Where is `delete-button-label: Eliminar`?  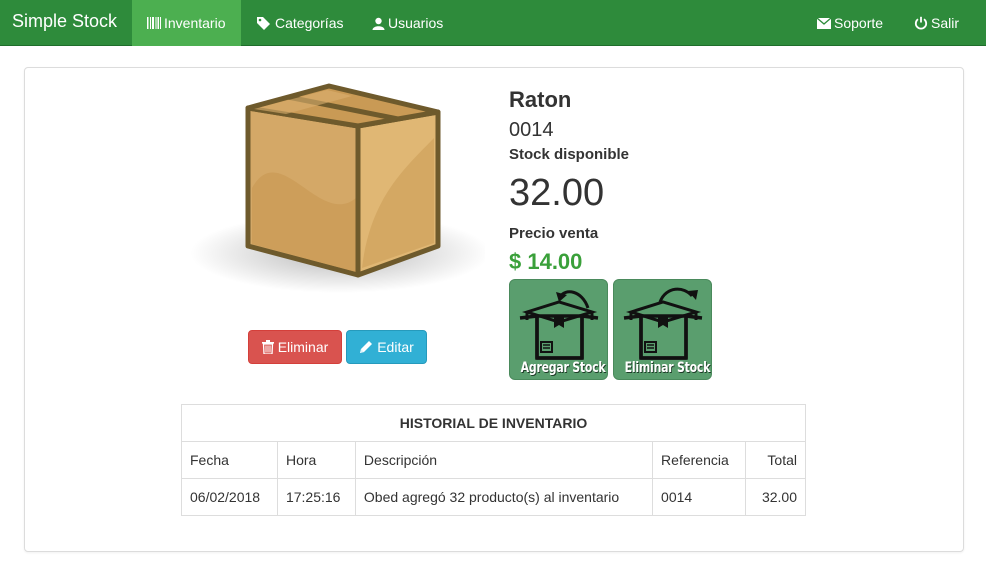
delete-button-label: Eliminar is located at coordinates (303, 347).